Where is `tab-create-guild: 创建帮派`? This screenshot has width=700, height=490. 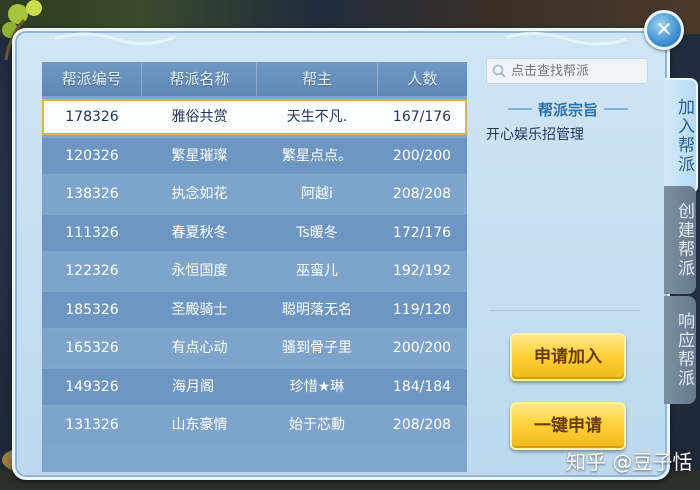 tab-create-guild: 创建帮派 is located at coordinates (680, 240).